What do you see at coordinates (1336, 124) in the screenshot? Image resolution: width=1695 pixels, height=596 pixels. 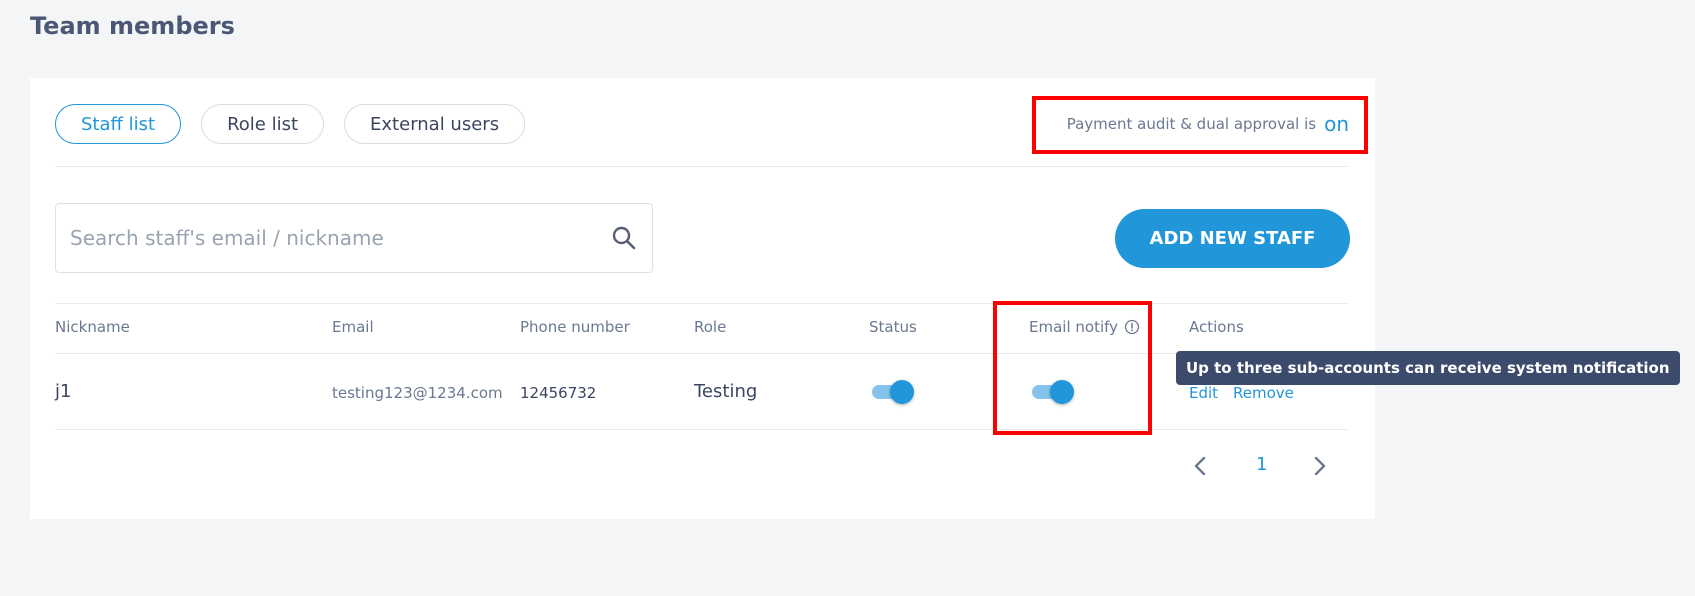 I see `audit-state: on` at bounding box center [1336, 124].